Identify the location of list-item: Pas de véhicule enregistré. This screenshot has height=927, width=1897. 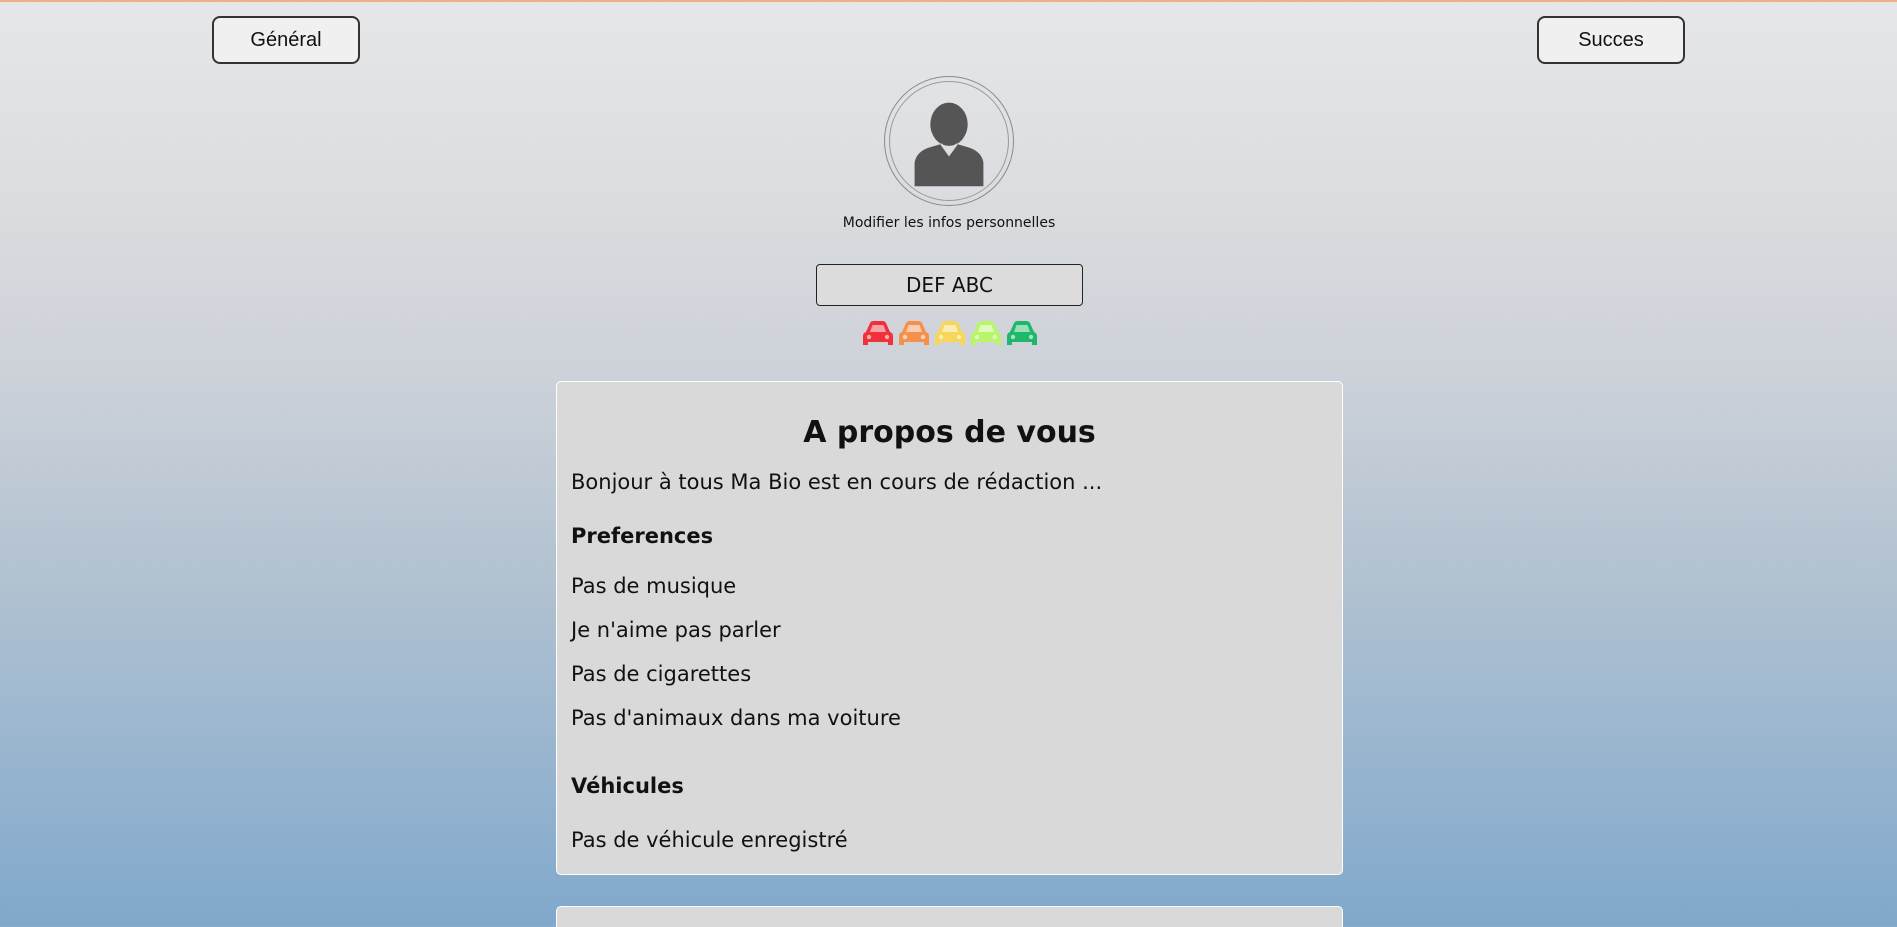
(709, 840).